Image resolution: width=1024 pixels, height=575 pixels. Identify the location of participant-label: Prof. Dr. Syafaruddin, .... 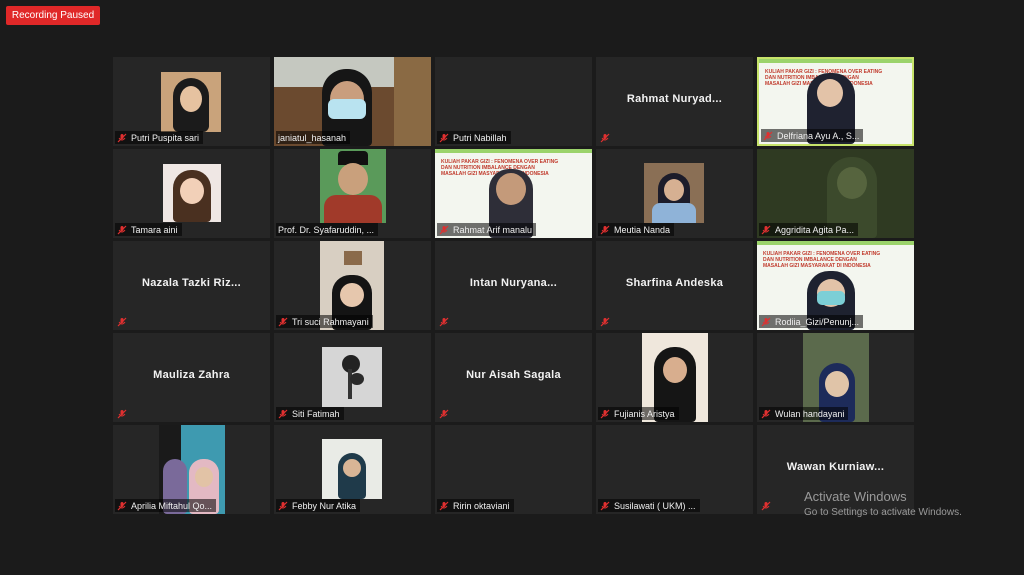
(327, 229).